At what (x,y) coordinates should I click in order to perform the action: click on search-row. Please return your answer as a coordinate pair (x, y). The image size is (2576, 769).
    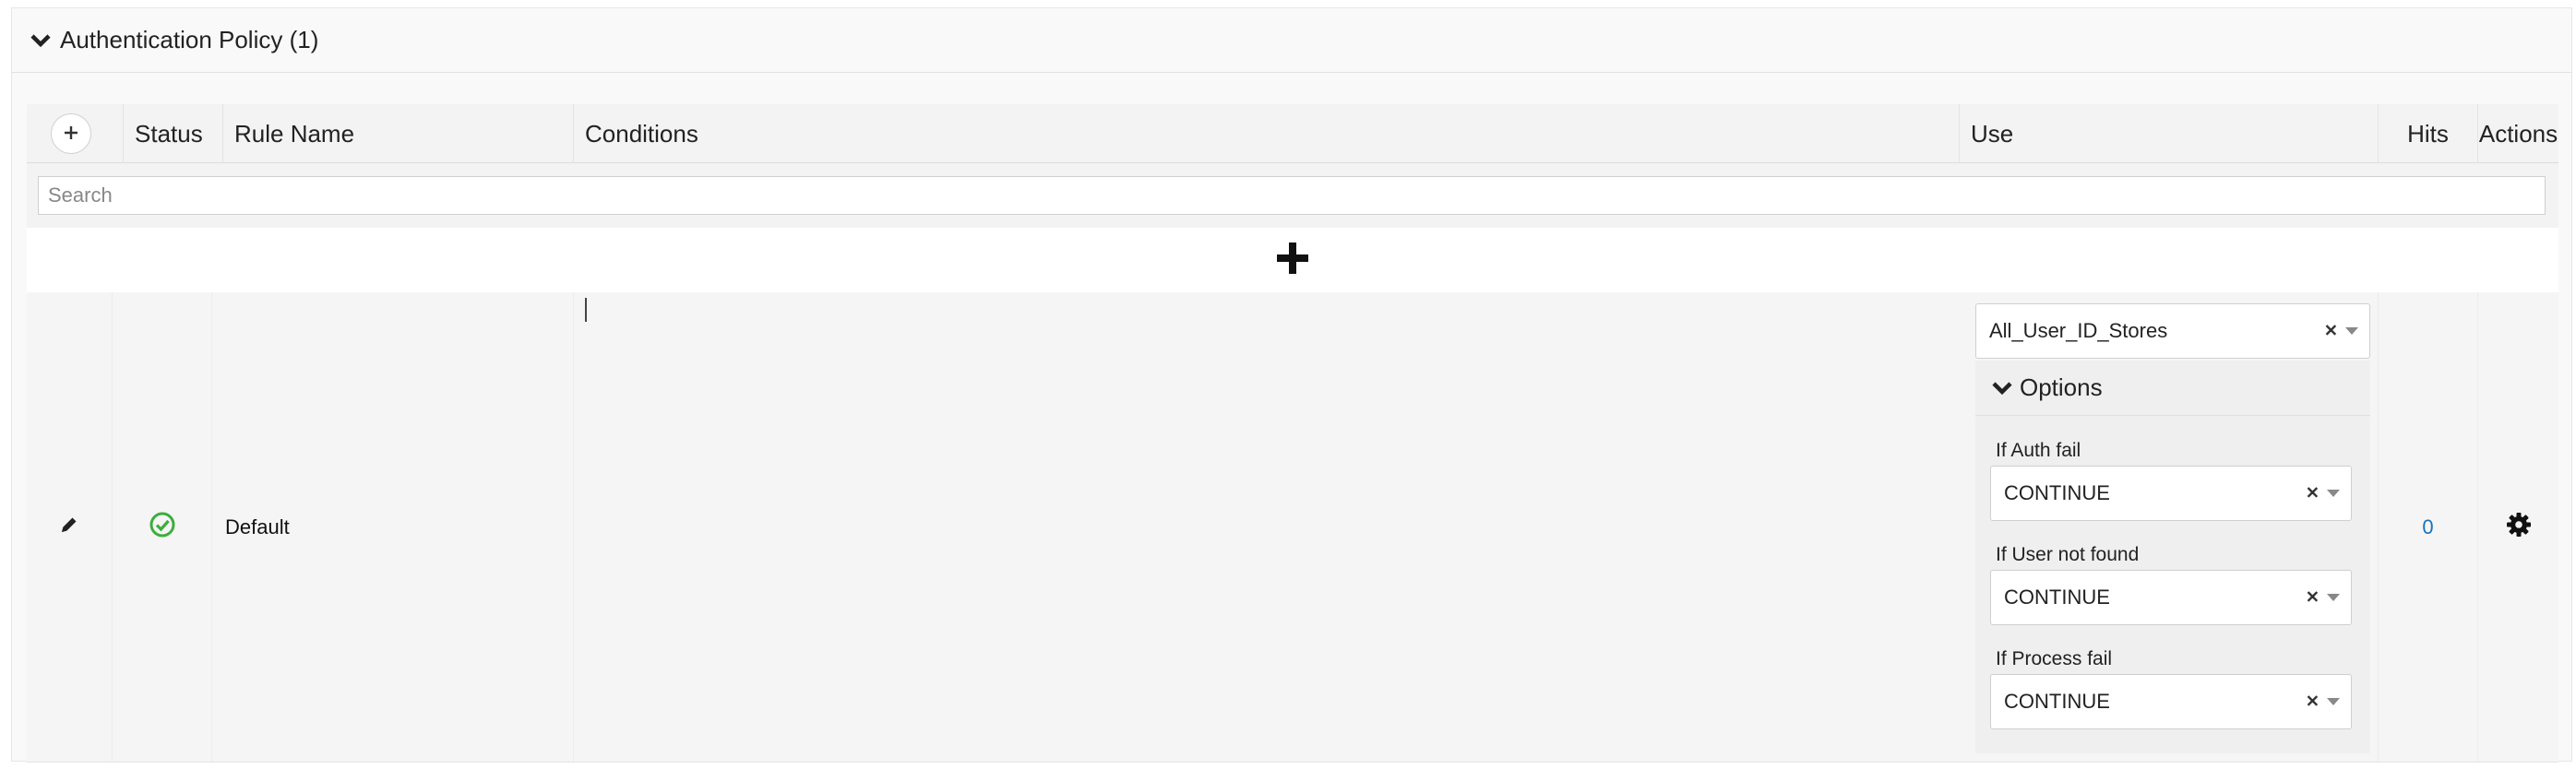
    Looking at the image, I should click on (1292, 196).